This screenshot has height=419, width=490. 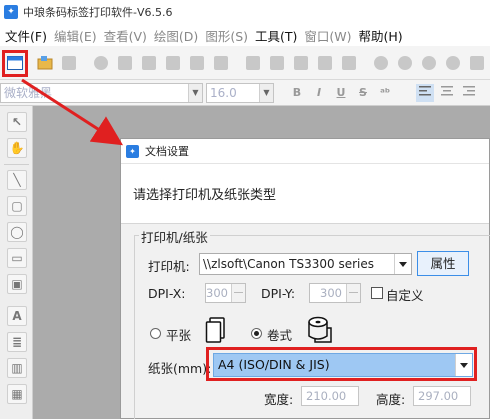 I want to click on undo-button, so click(x=325, y=63).